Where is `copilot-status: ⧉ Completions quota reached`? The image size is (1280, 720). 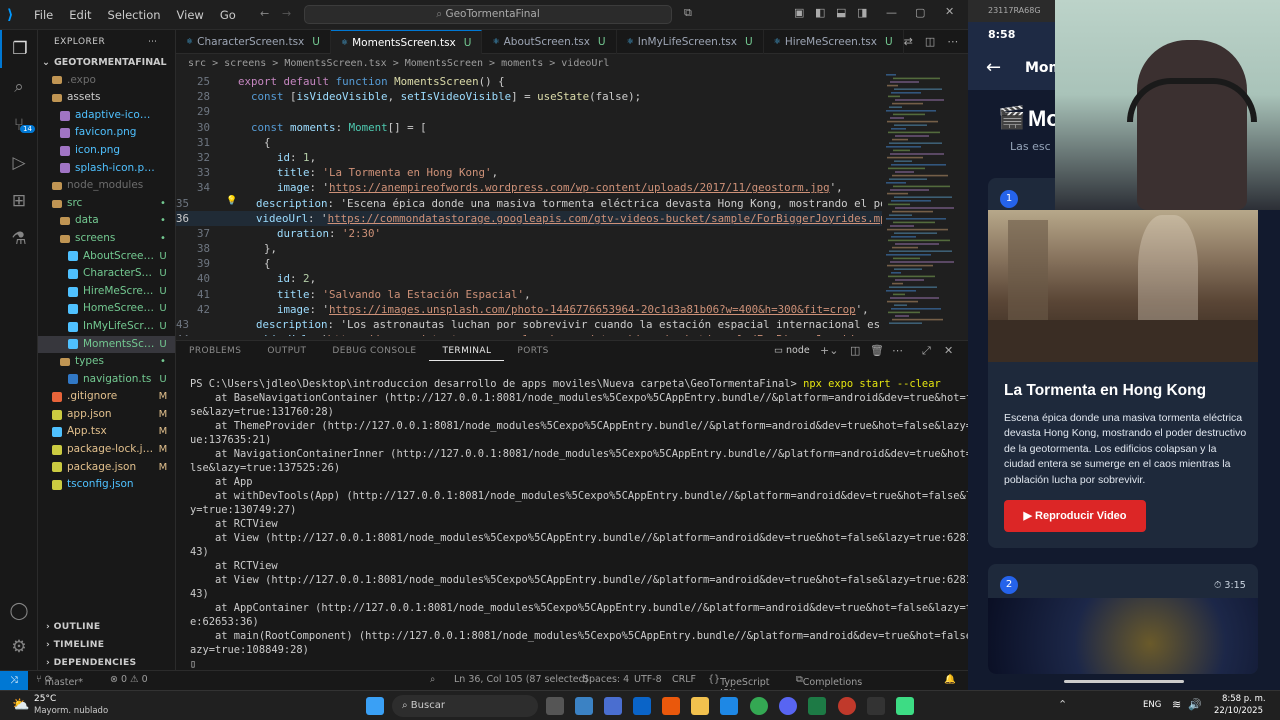
copilot-status: ⧉ Completions quota reached is located at coordinates (829, 692).